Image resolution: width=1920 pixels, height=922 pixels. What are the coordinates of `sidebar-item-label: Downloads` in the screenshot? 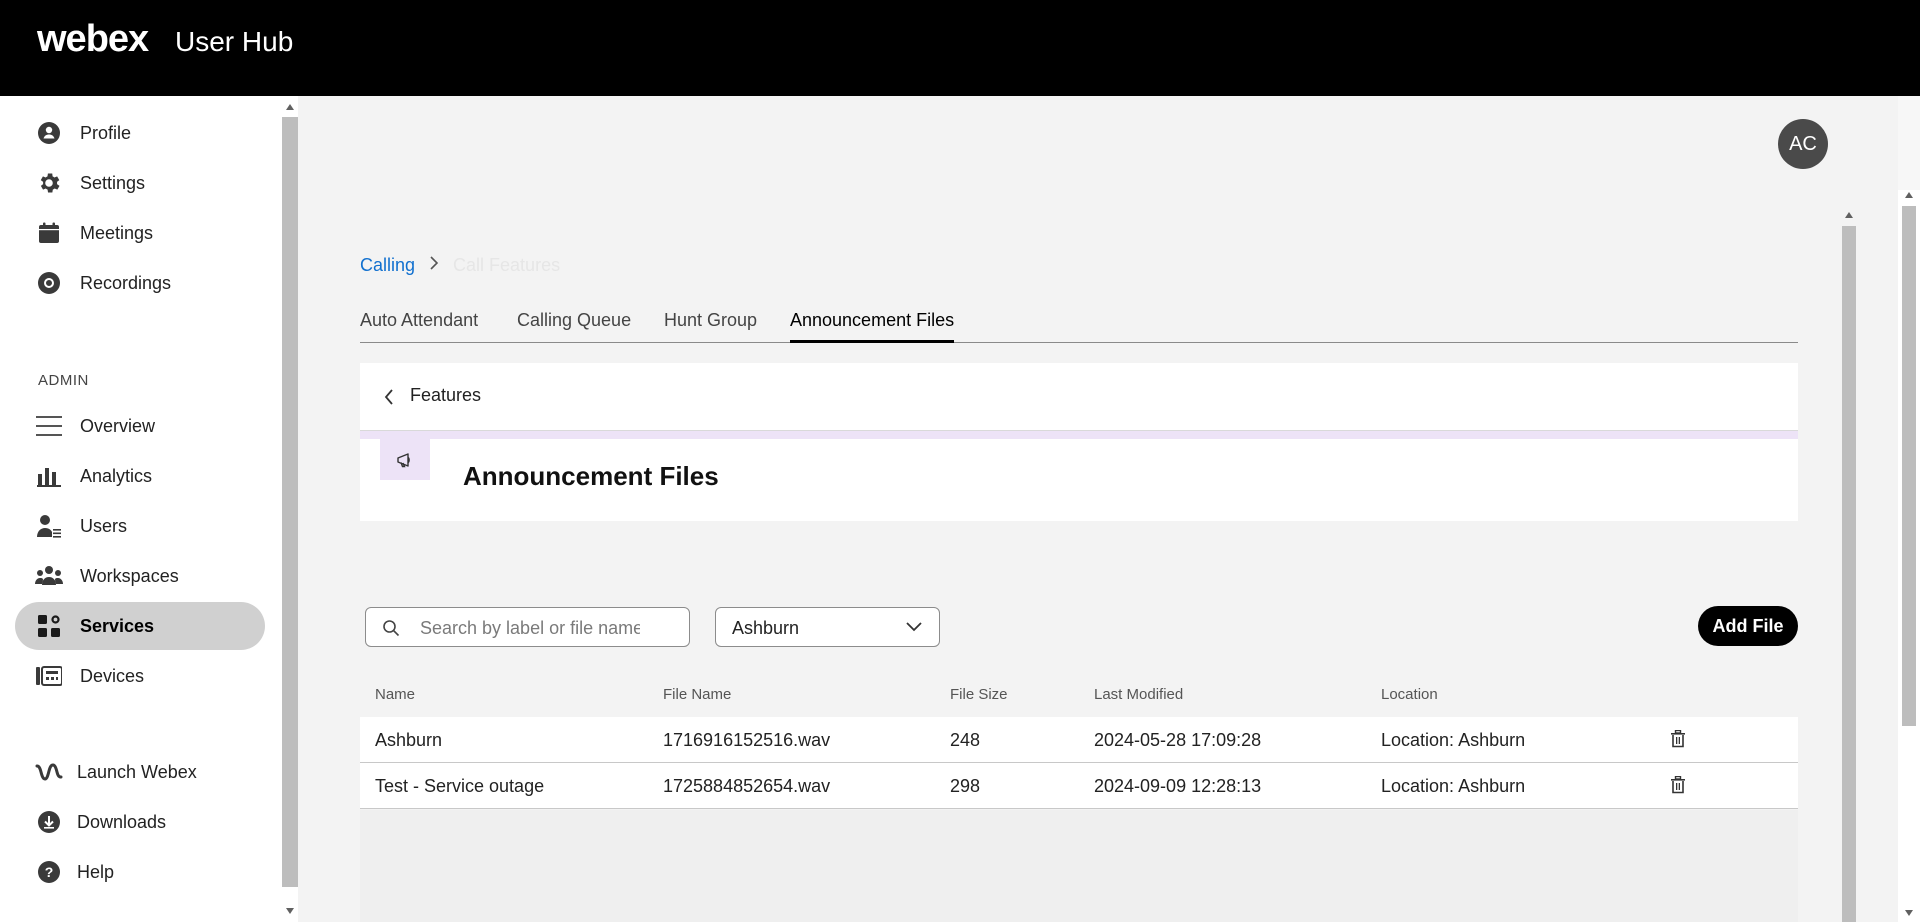 It's located at (122, 821).